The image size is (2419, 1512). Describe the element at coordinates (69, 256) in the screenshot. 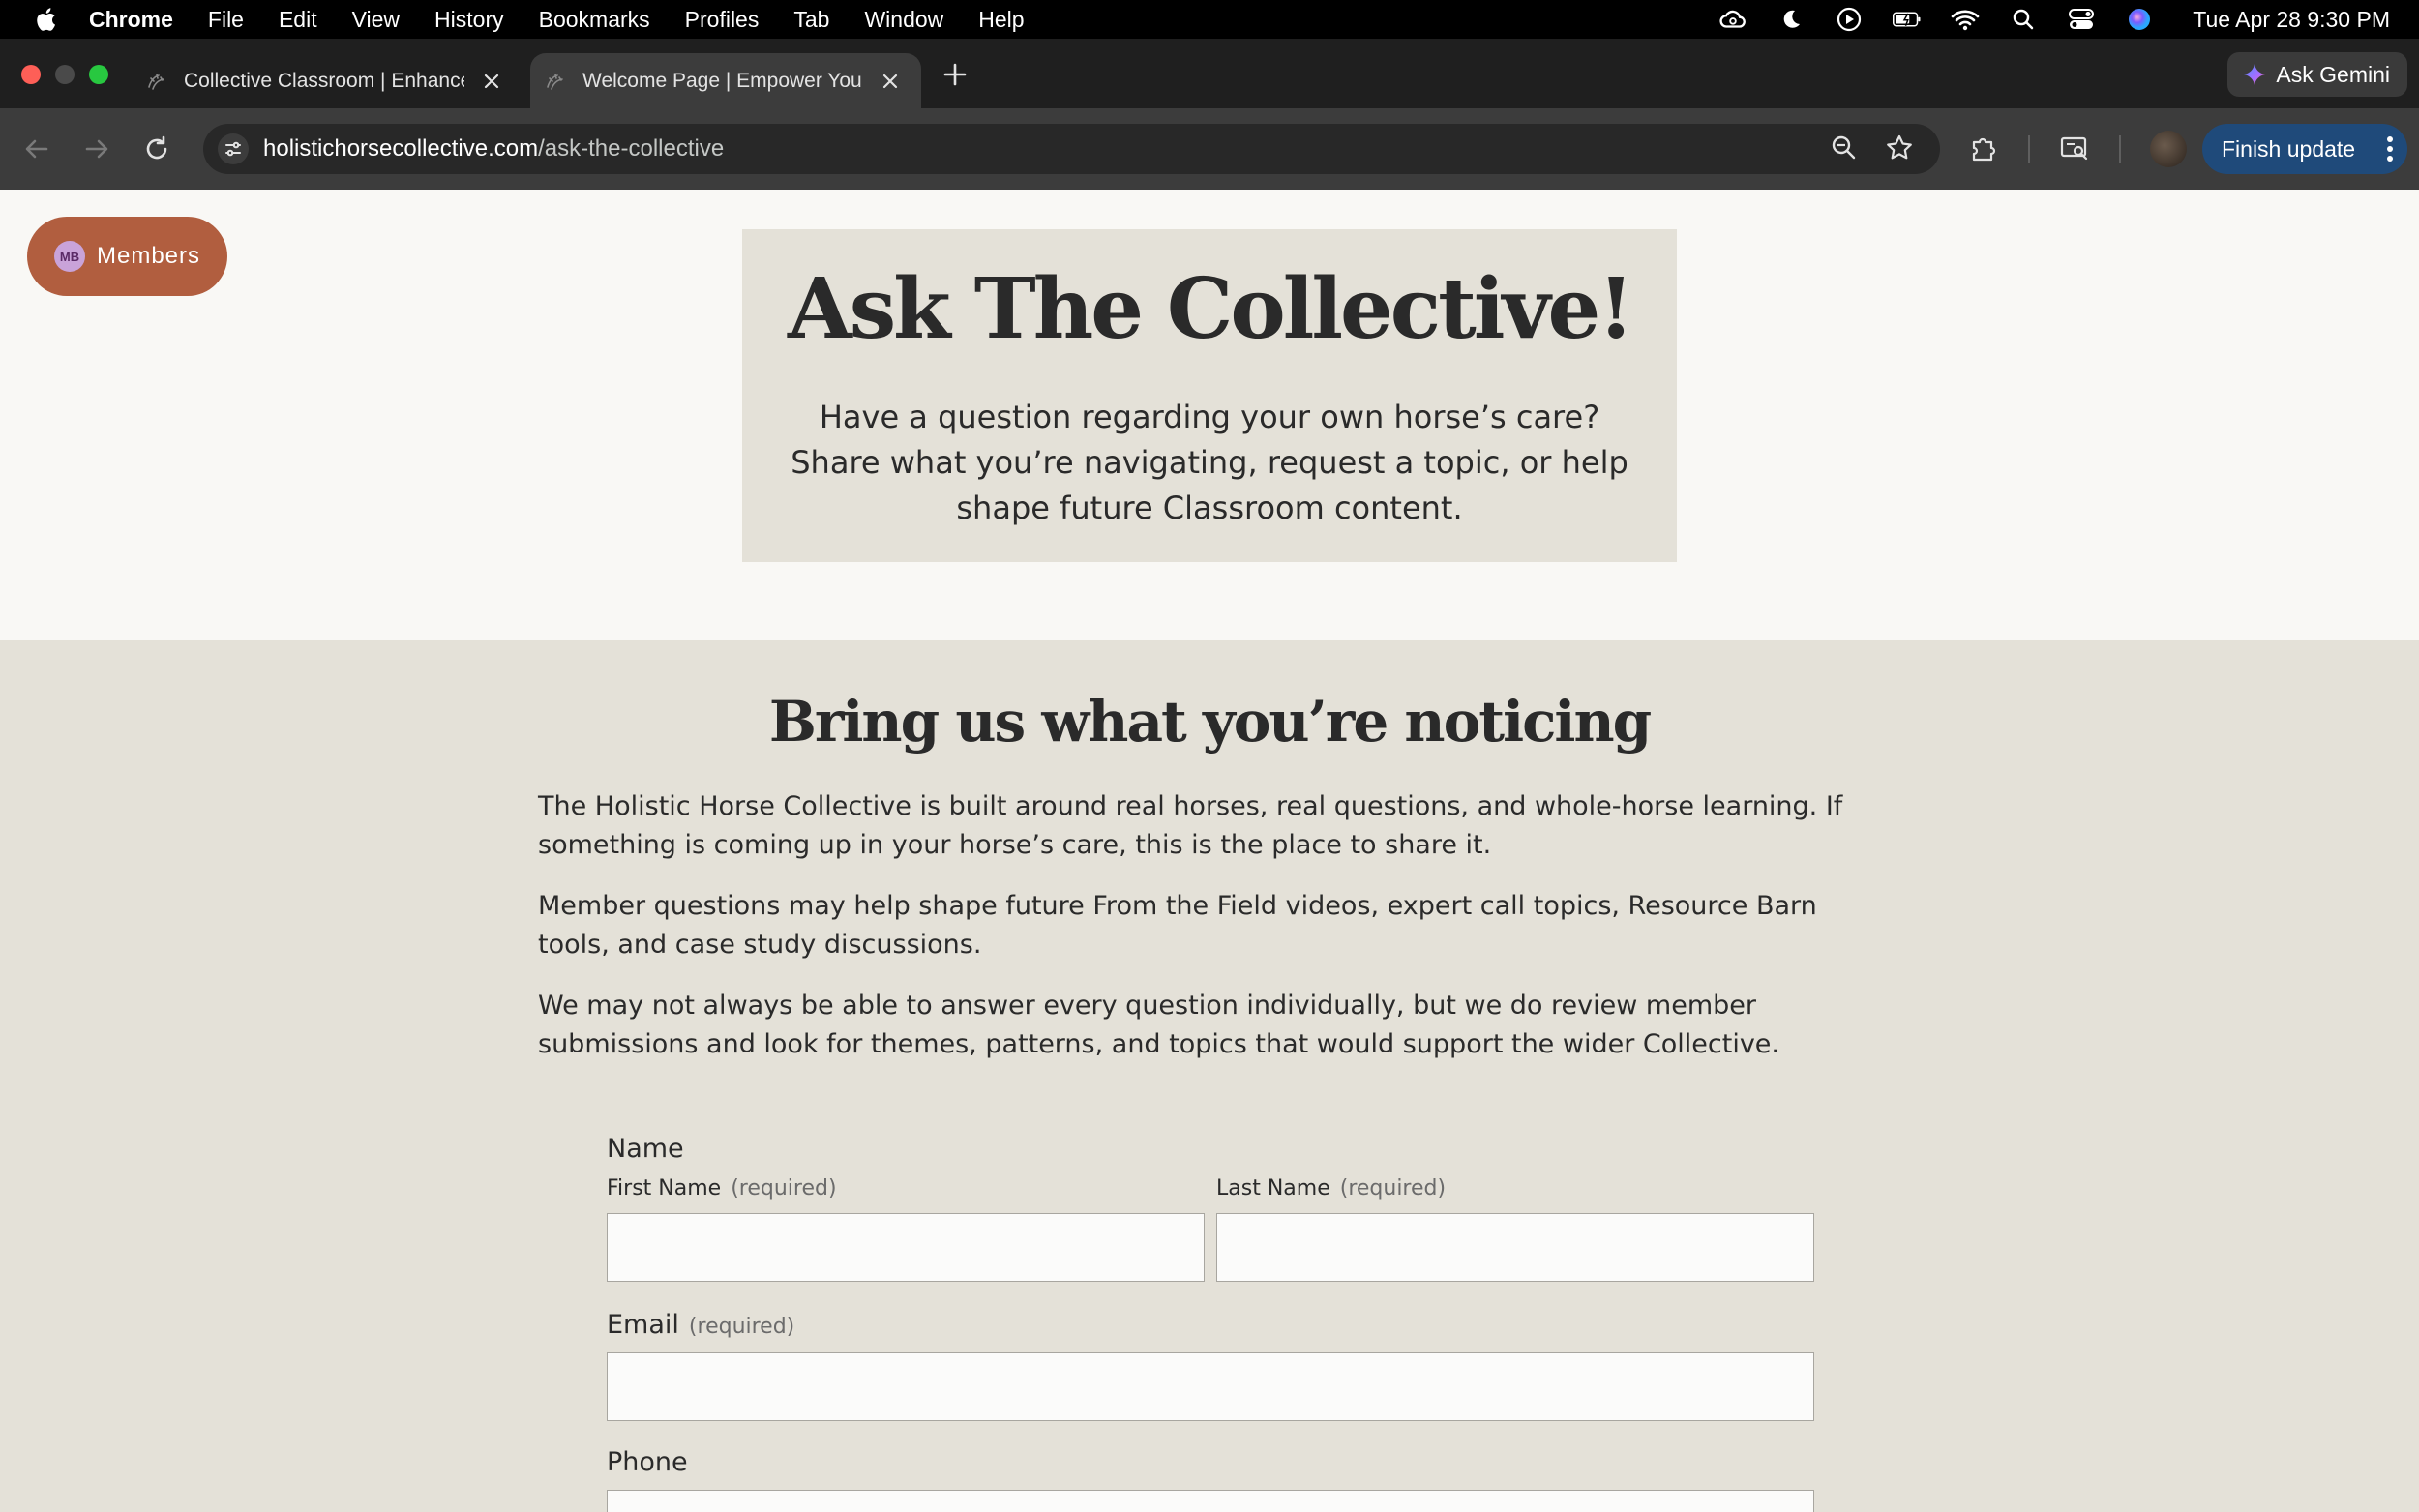

I see `member-avatar: MB` at that location.